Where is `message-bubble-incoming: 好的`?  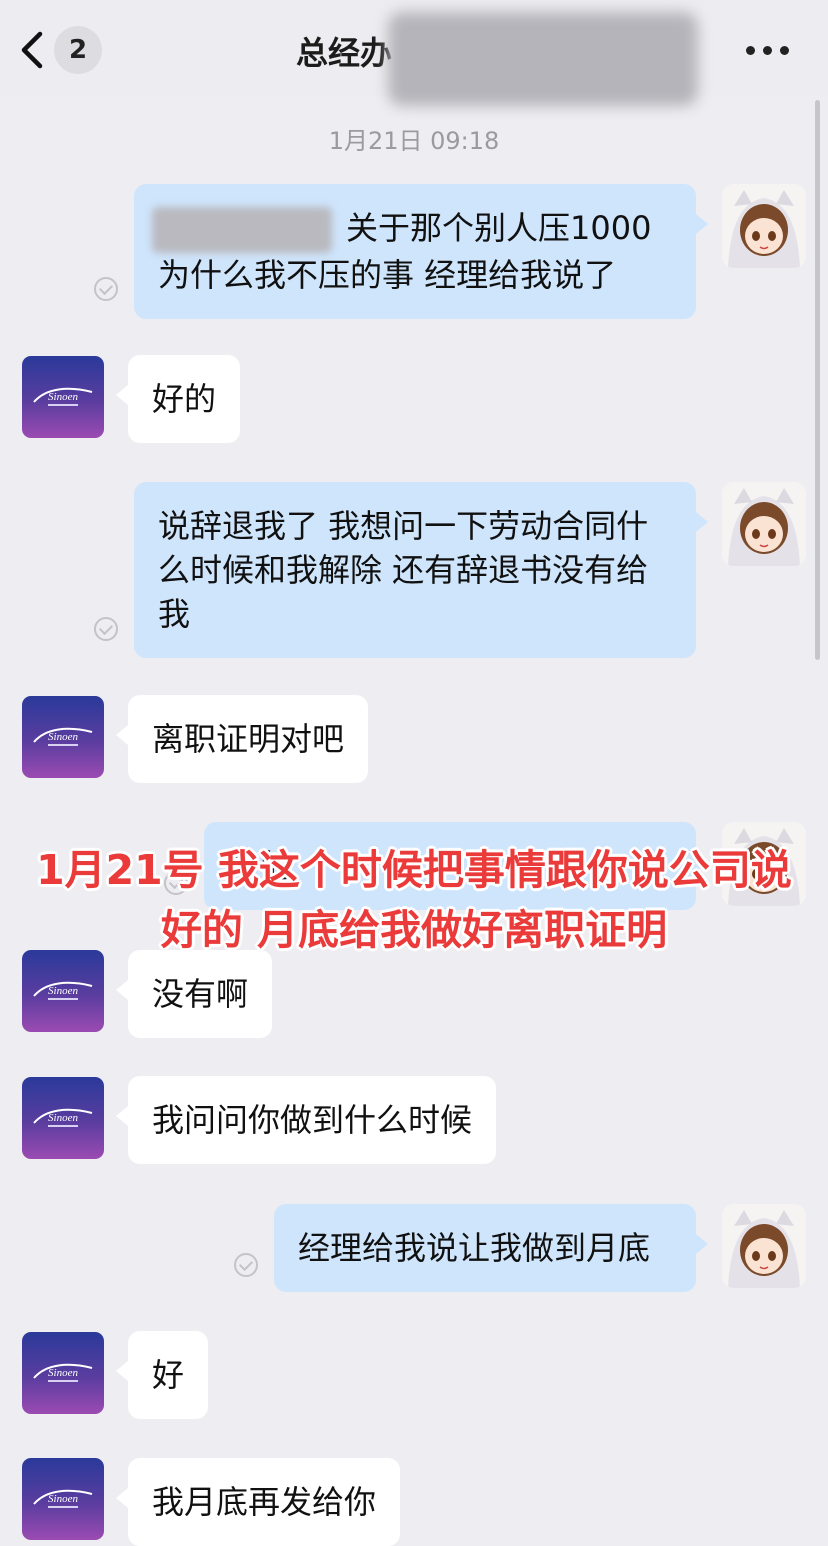 message-bubble-incoming: 好的 is located at coordinates (178, 399).